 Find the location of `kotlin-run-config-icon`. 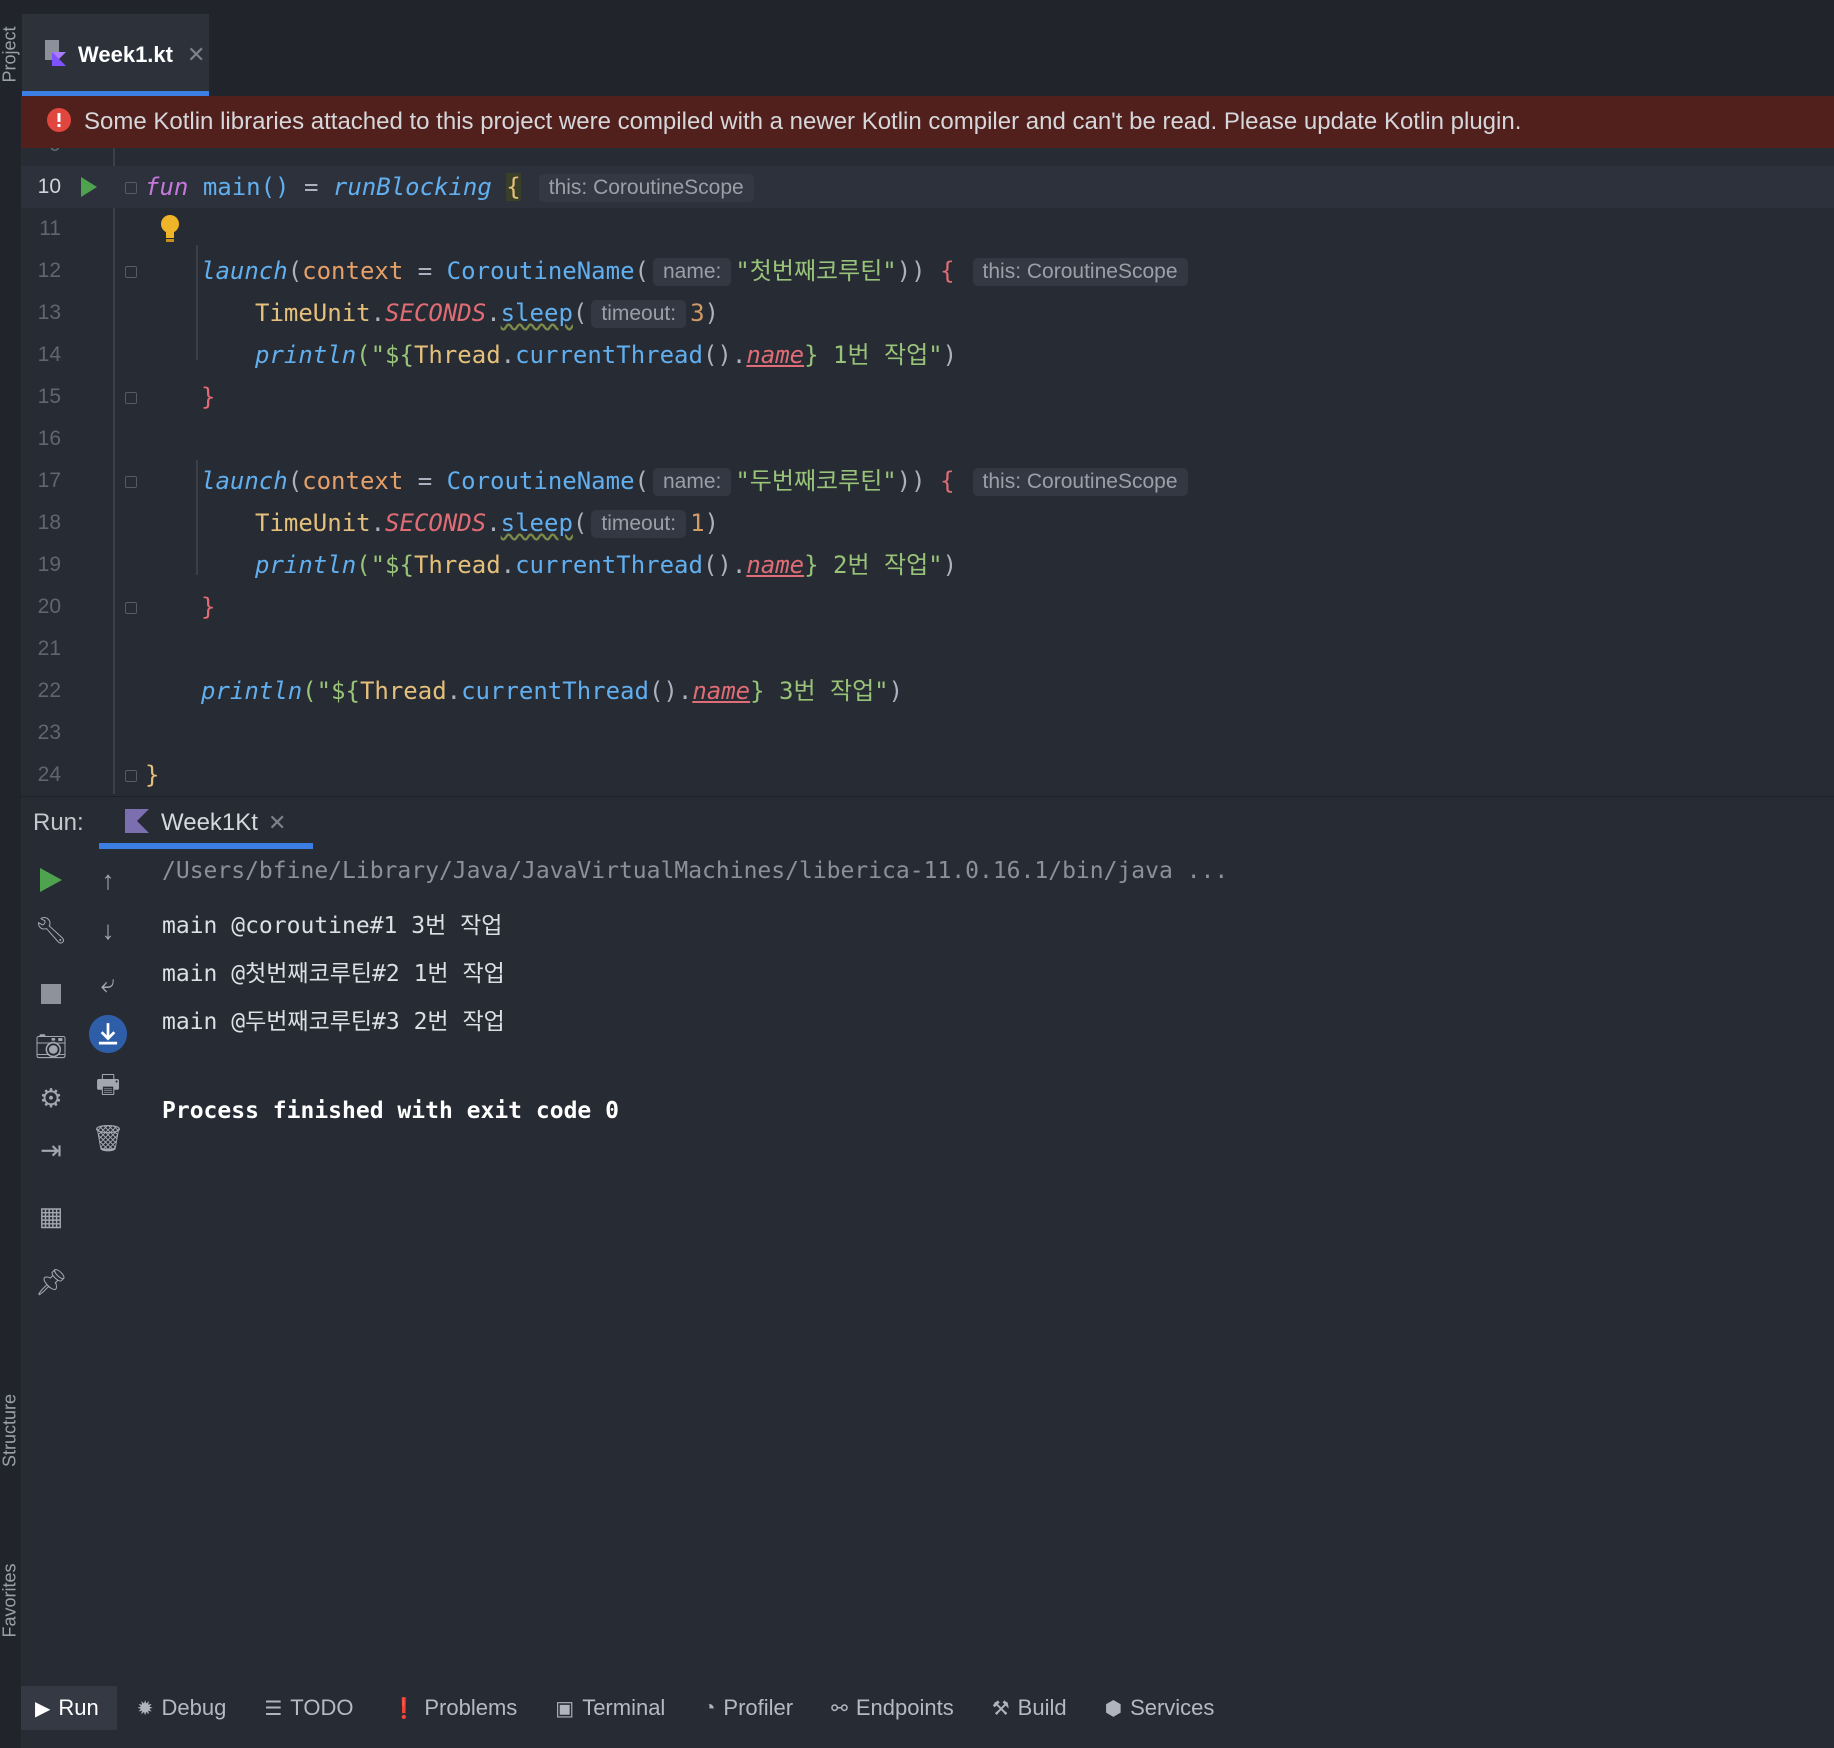

kotlin-run-config-icon is located at coordinates (137, 823).